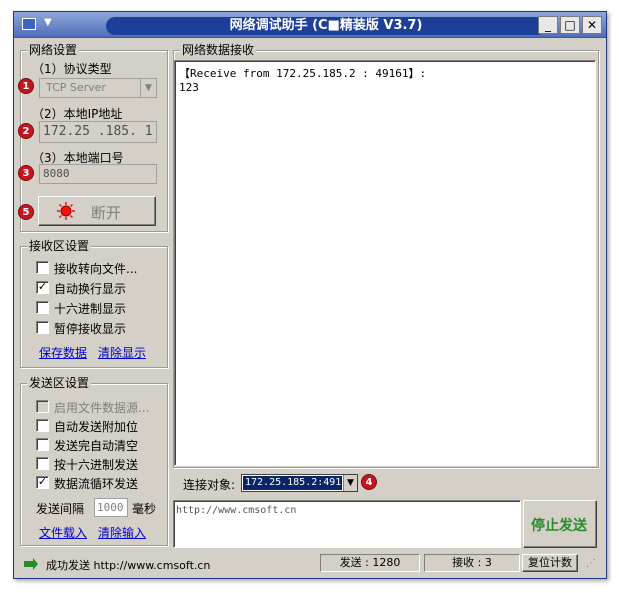 The height and width of the screenshot is (593, 620). I want to click on protocol-label: （1）协议类型, so click(72, 69).